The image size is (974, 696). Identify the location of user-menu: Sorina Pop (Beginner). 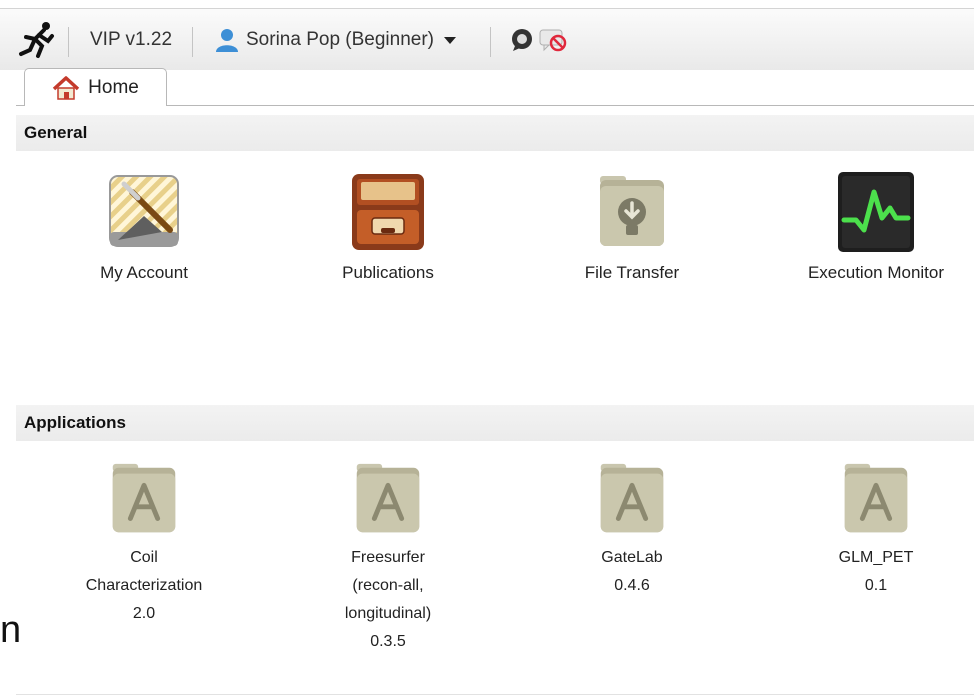
(335, 40).